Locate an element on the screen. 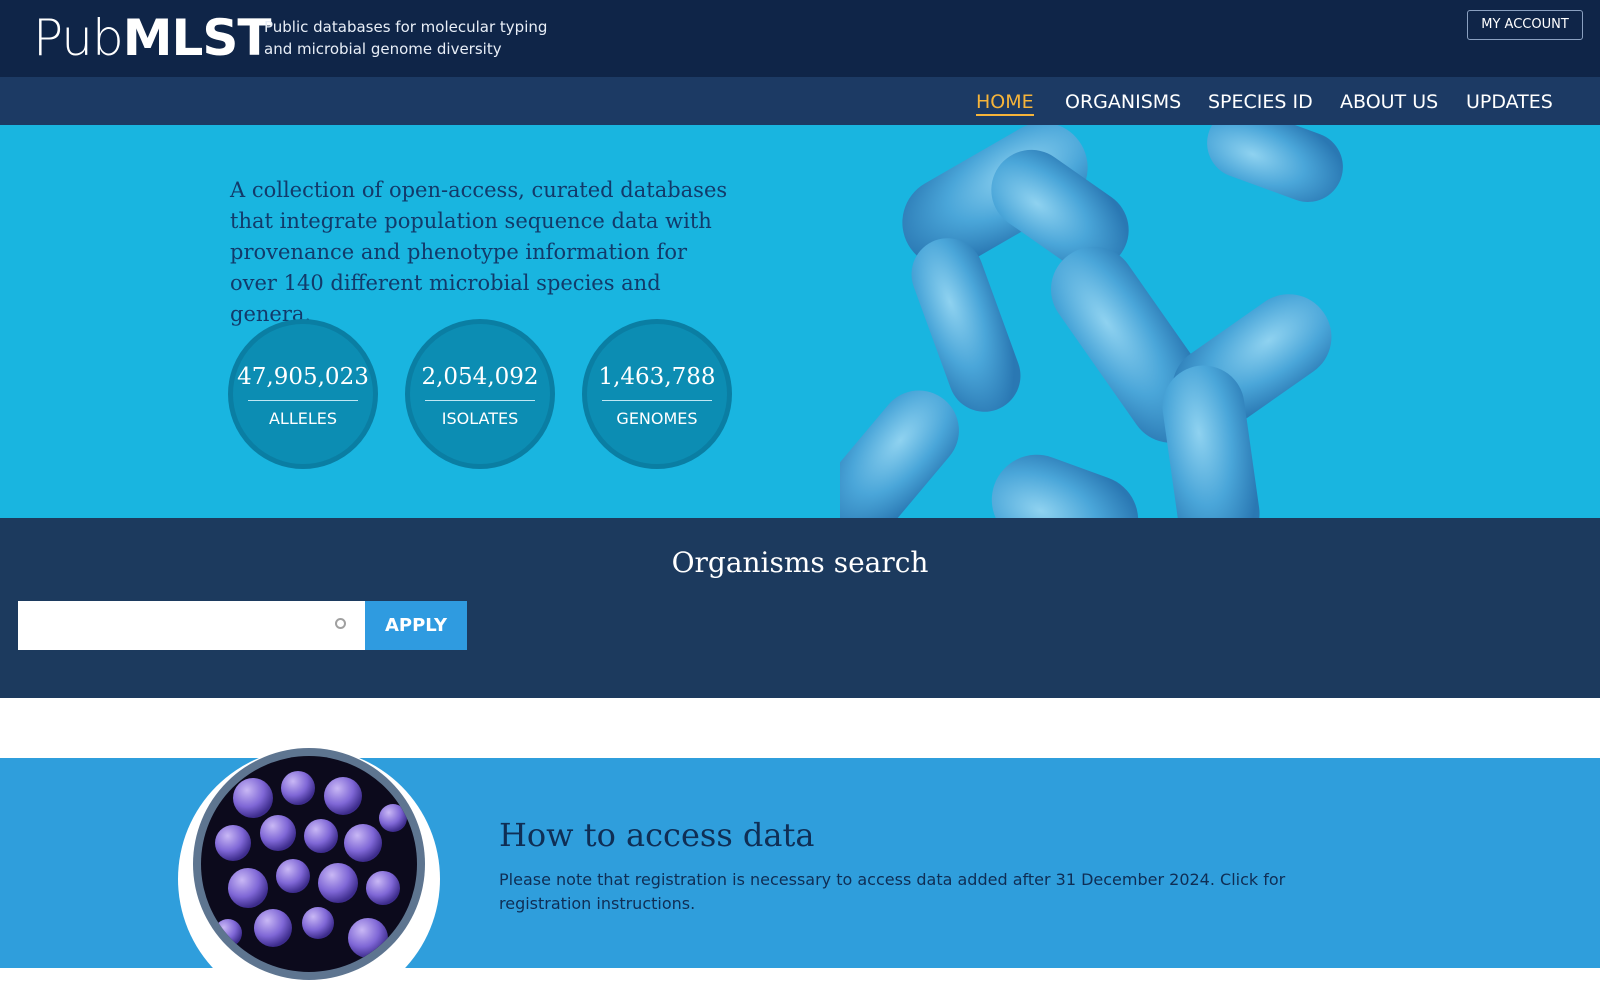  nav-species-id: SPECIES ID is located at coordinates (1260, 102).